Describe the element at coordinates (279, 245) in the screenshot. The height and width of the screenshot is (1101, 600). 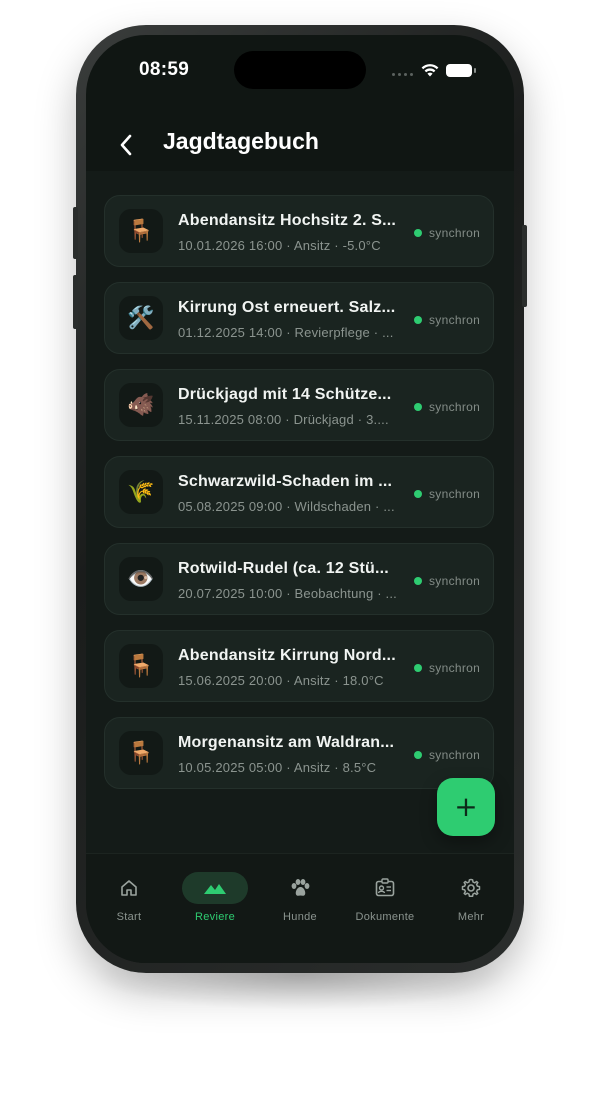
I see `entry-subtitle: 10.01.2026 16:00 · Ansitz · -5.0°C` at that location.